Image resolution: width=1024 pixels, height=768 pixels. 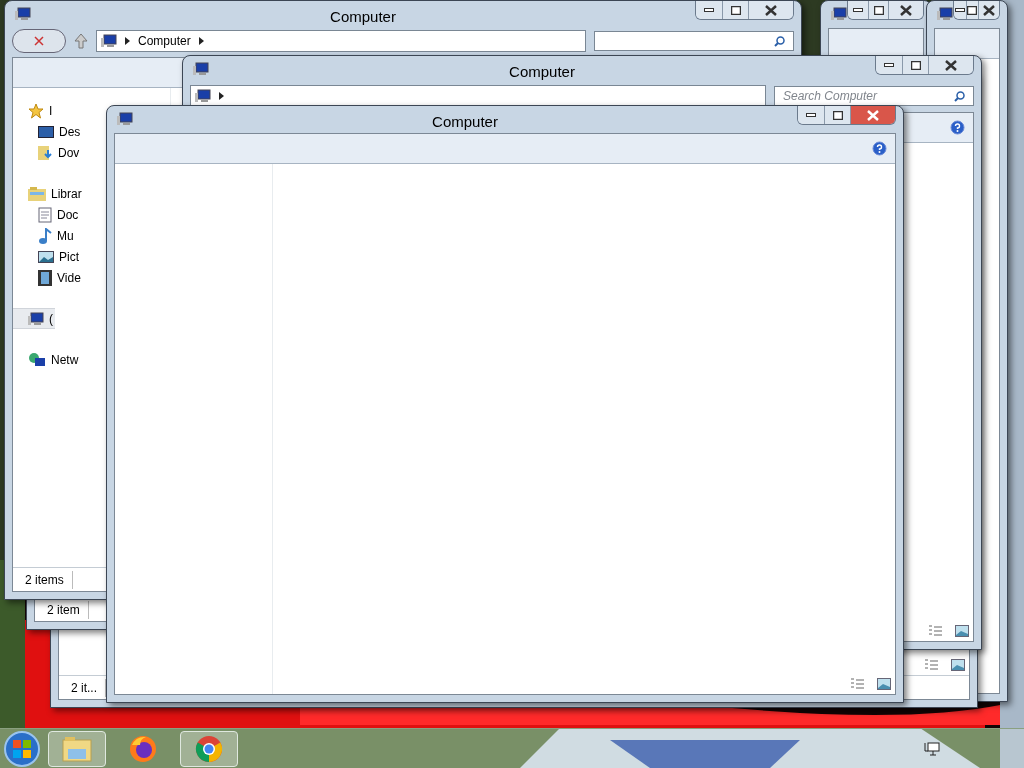 What do you see at coordinates (47, 152) in the screenshot?
I see `nav-item: Dov` at bounding box center [47, 152].